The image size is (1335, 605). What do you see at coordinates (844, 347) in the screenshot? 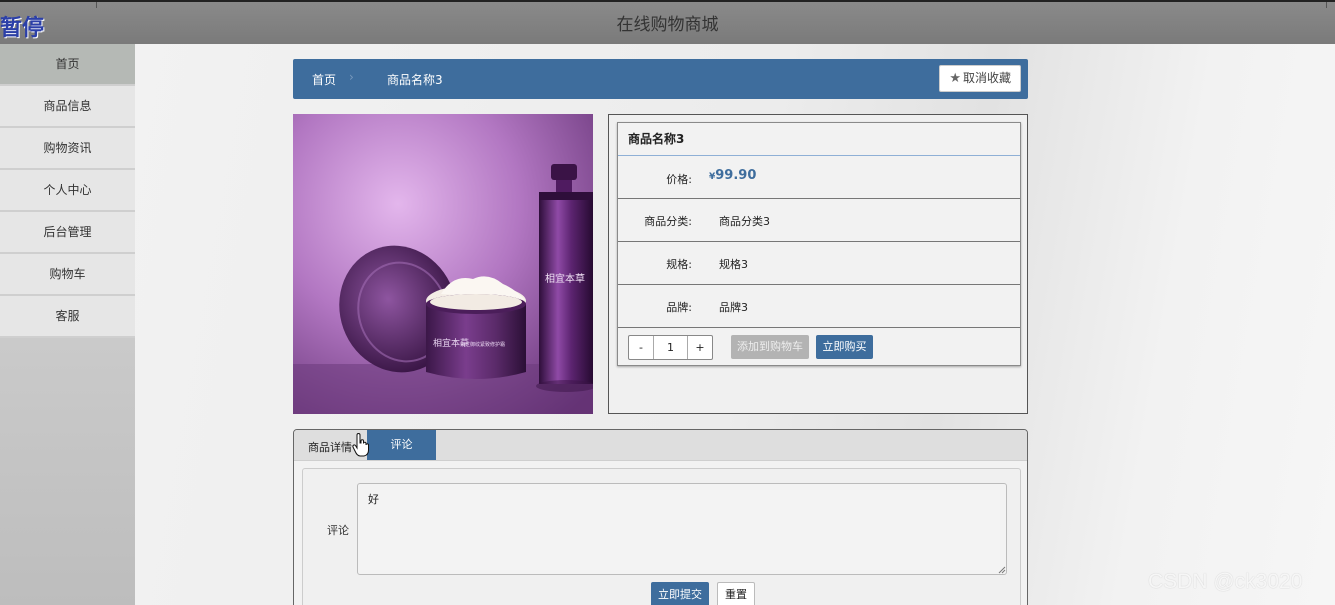
I see `buy-now-button: 立即购买` at bounding box center [844, 347].